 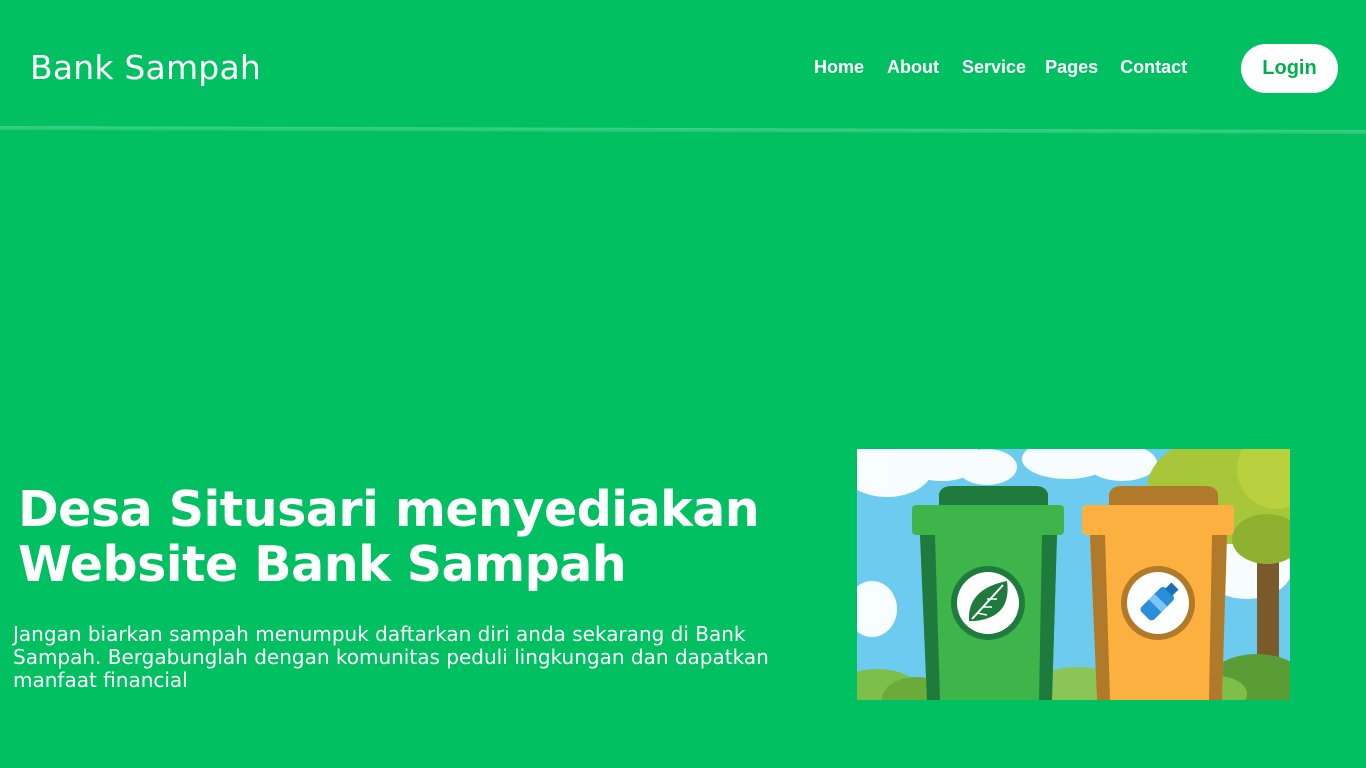 What do you see at coordinates (389, 509) in the screenshot?
I see `hero-title-line-1: Desa Situsari menyediakan` at bounding box center [389, 509].